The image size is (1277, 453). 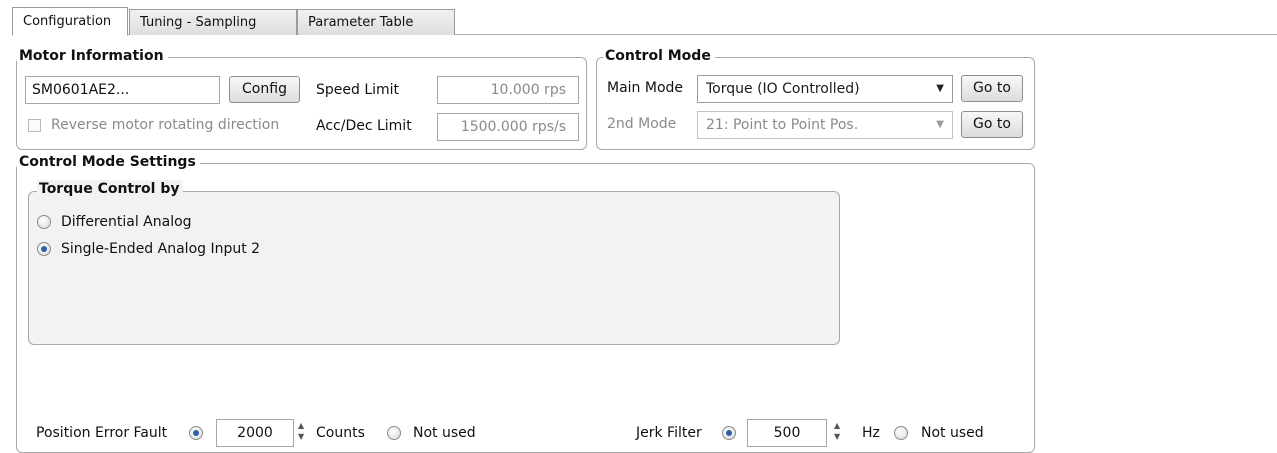 What do you see at coordinates (44, 222) in the screenshot?
I see `differential-analog-radio` at bounding box center [44, 222].